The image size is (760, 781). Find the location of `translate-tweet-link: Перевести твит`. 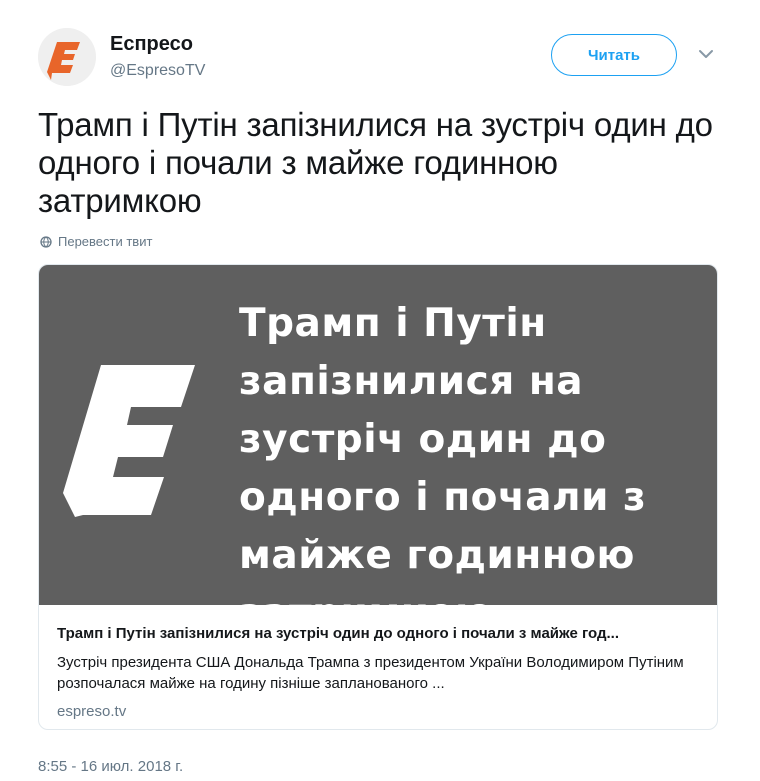

translate-tweet-link: Перевести твит is located at coordinates (96, 241).